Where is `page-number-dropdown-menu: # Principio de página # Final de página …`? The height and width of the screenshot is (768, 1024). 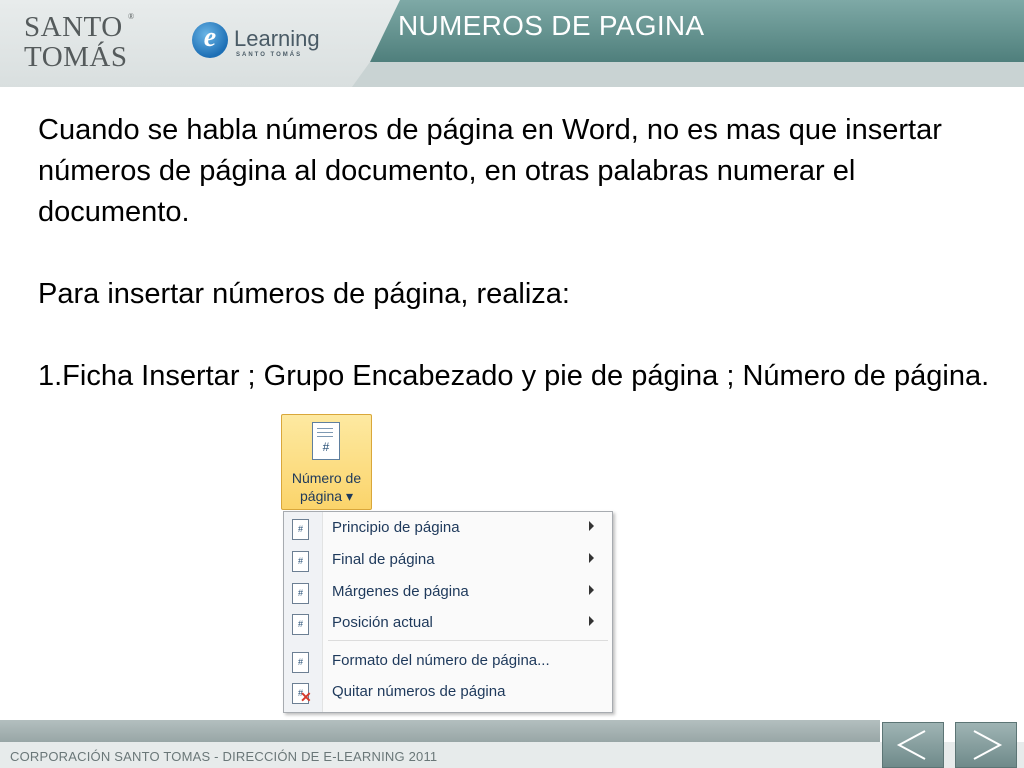
page-number-dropdown-menu: # Principio de página # Final de página … is located at coordinates (448, 612).